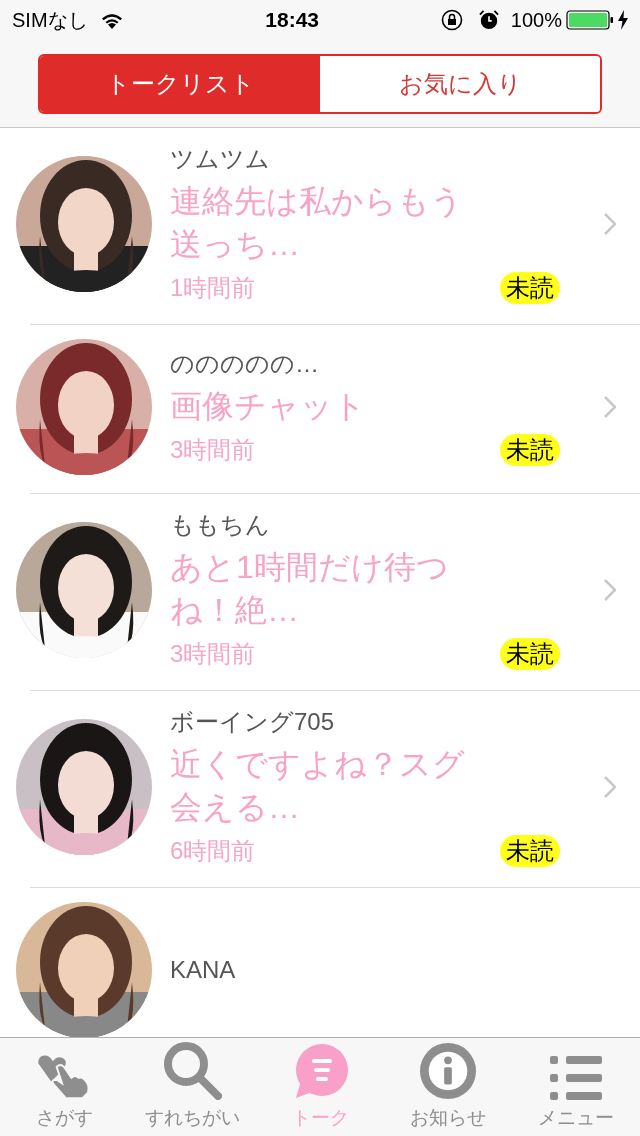 The width and height of the screenshot is (640, 1136). I want to click on clock-time: 18:43, so click(292, 20).